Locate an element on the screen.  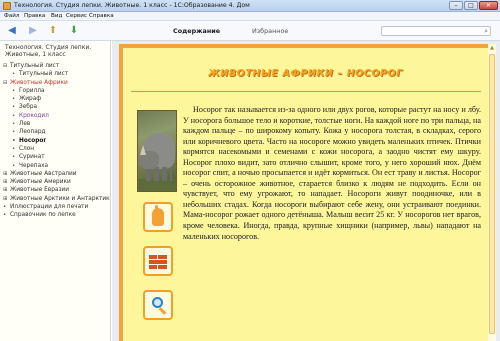
tree-item: • Крокодил is located at coordinates (56, 116).